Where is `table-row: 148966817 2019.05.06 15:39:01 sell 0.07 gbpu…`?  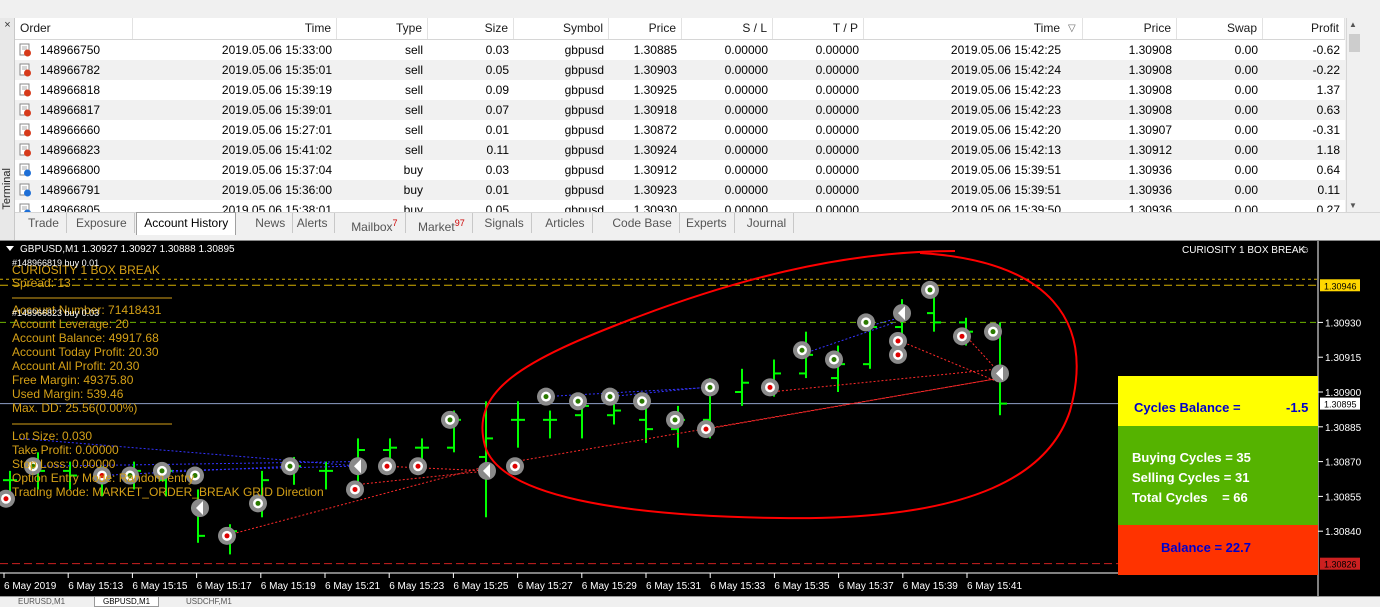 table-row: 148966817 2019.05.06 15:39:01 sell 0.07 gbpu… is located at coordinates (680, 110).